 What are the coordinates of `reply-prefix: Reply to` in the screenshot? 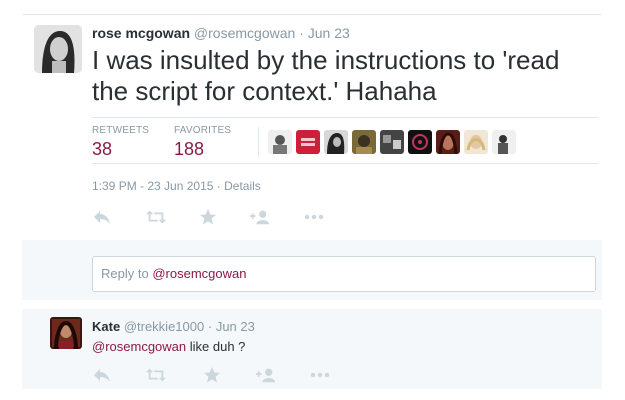 It's located at (125, 273).